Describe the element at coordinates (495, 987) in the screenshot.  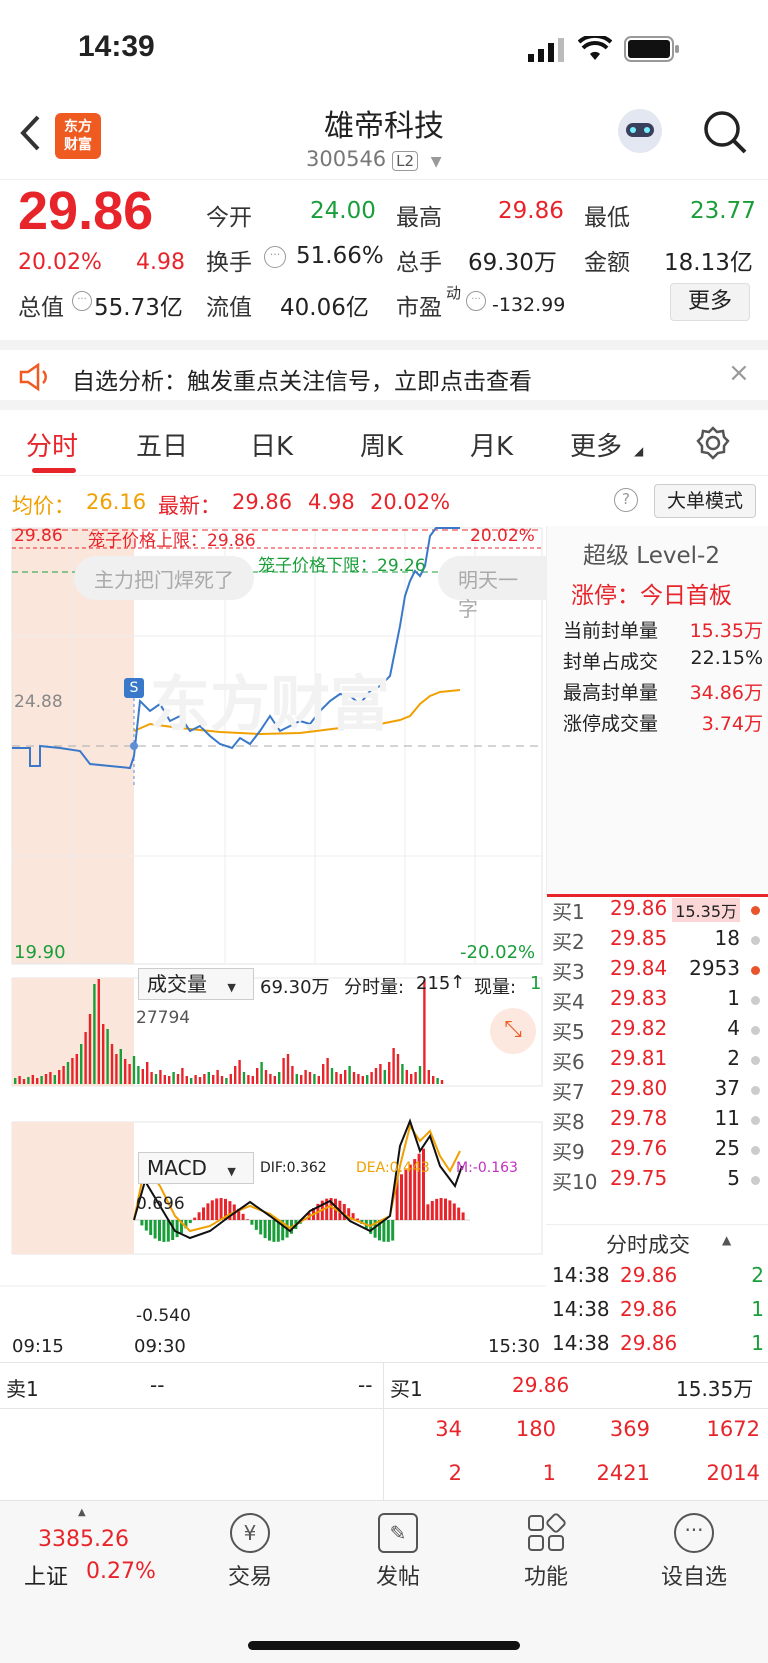
I see `now-volume-label: 现量:` at that location.